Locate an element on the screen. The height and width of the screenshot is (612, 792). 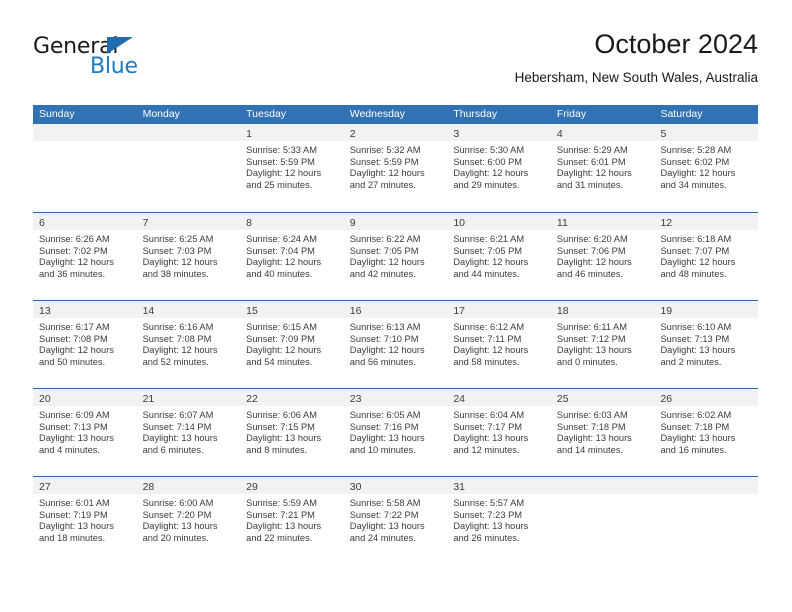
day-detail-line: Sunset: 7:21 PM is located at coordinates (280, 514).